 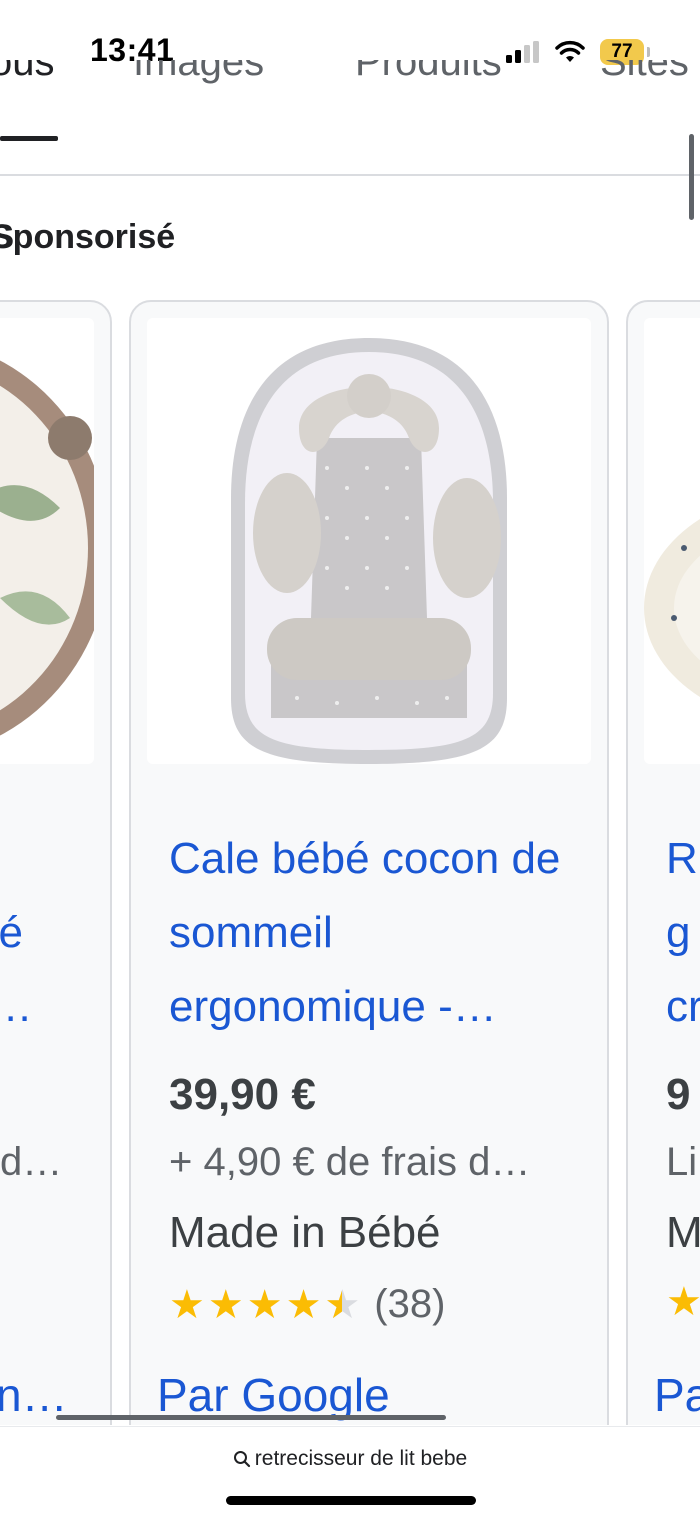 What do you see at coordinates (350, 1473) in the screenshot?
I see `browser-bottom-bar: retrecisseur de lit bebe` at bounding box center [350, 1473].